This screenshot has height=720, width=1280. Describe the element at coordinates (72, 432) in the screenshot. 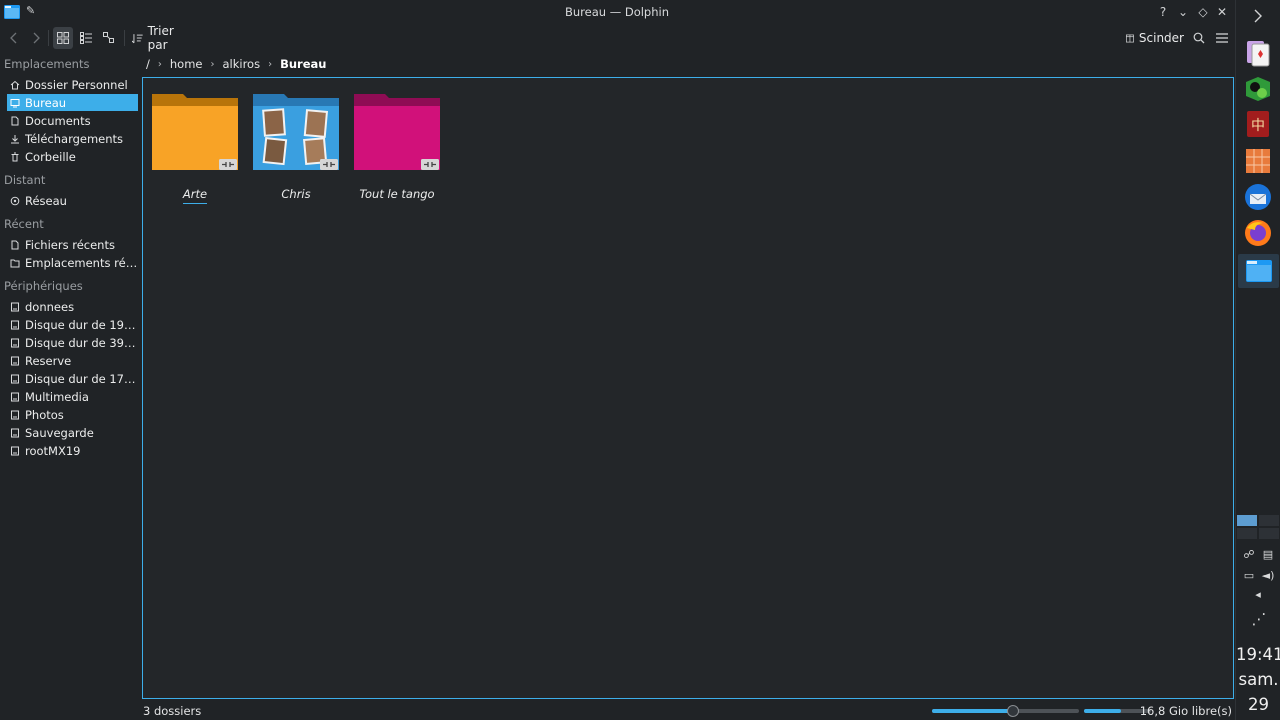

I see `device-sauvegarde: Sauvegarde` at that location.